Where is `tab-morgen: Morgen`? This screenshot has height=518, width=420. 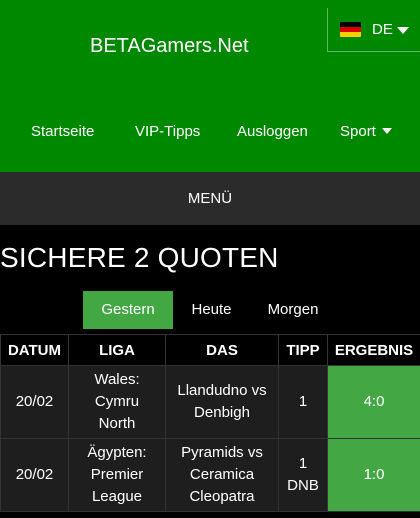
tab-morgen: Morgen is located at coordinates (293, 310).